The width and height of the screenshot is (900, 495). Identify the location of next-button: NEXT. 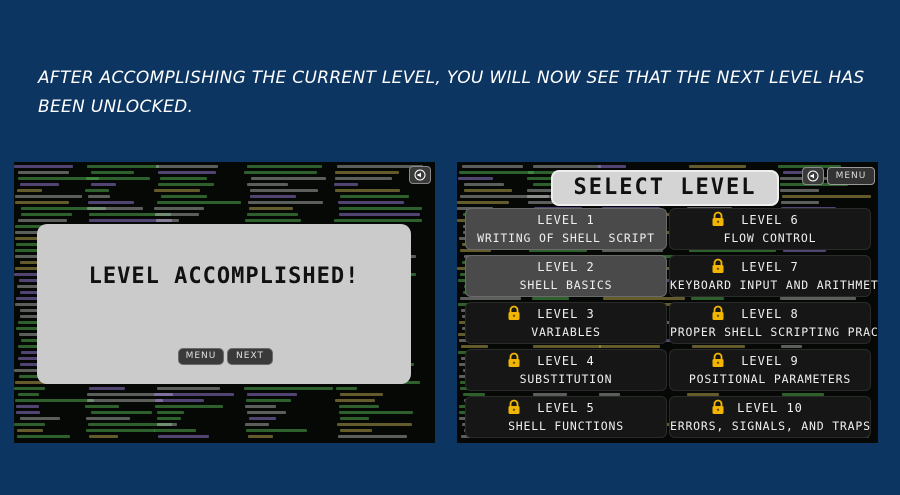
(250, 356).